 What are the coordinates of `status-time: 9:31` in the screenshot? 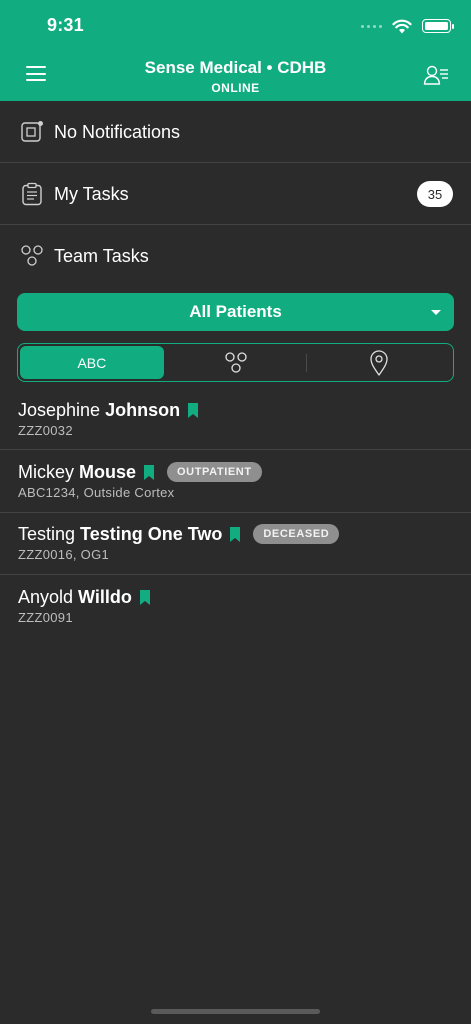 It's located at (65, 25).